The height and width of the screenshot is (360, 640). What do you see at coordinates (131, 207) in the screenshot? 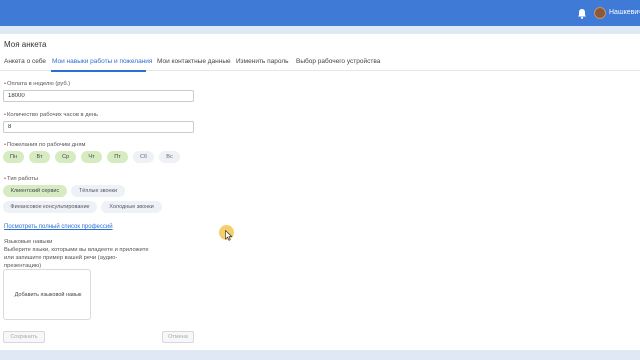
I see `chip-cold-calls: Холодные звонки` at bounding box center [131, 207].